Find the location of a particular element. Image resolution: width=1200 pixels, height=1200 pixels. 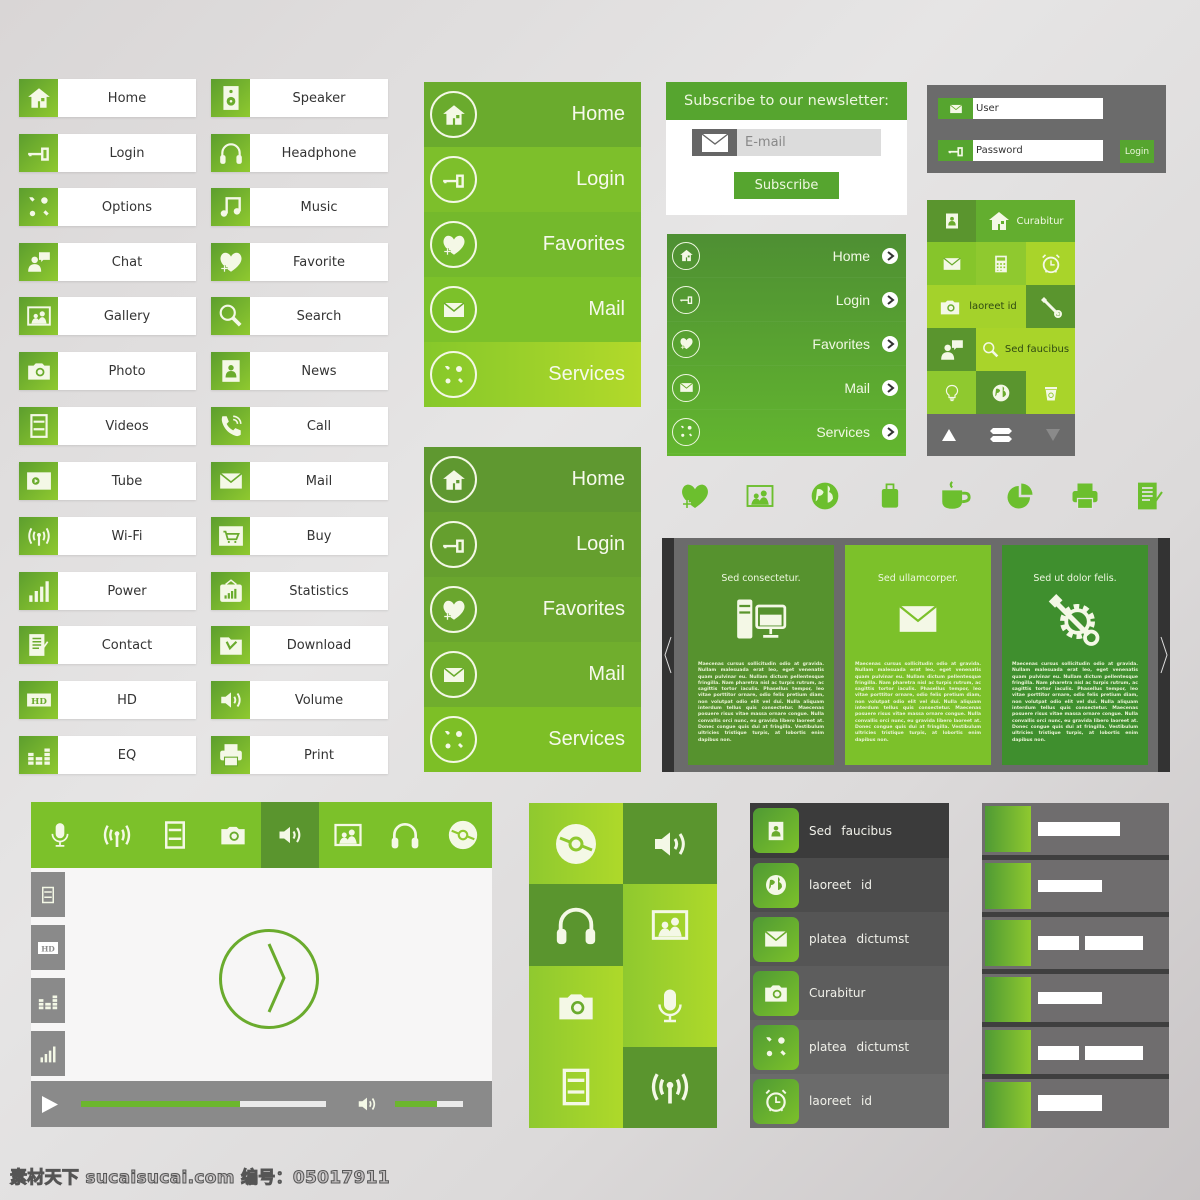

tile-chat is located at coordinates (951, 349).